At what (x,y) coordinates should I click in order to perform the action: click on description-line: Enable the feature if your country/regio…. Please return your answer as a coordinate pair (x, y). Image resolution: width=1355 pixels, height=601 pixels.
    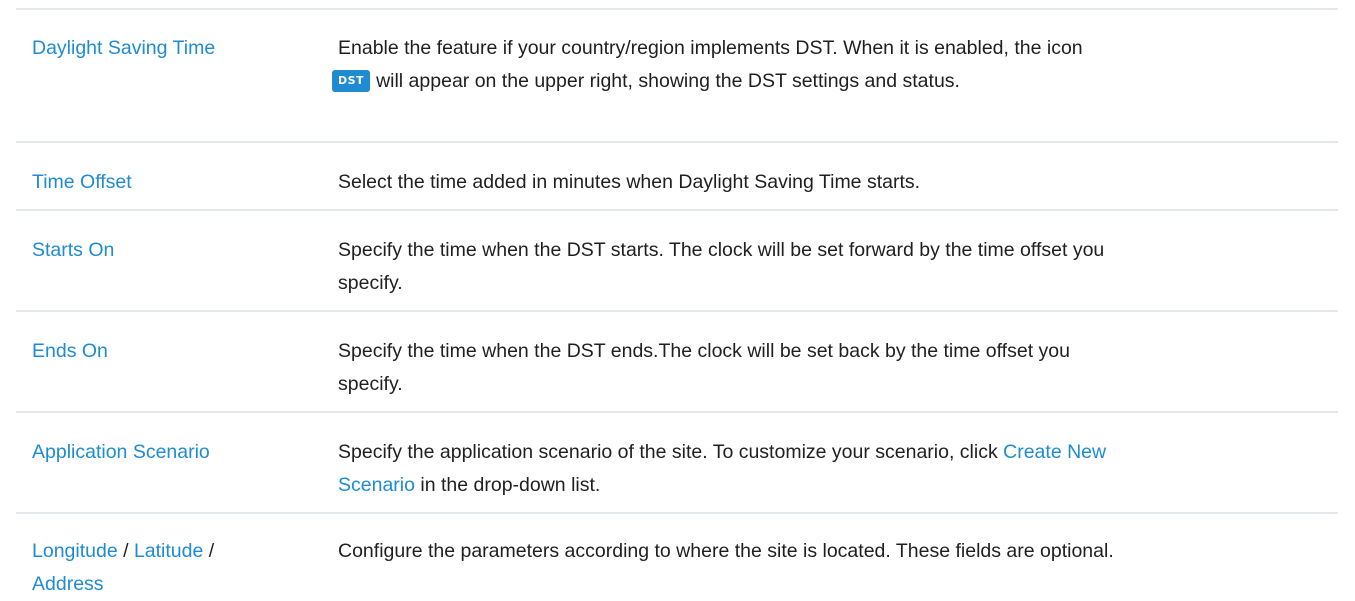
    Looking at the image, I should click on (710, 48).